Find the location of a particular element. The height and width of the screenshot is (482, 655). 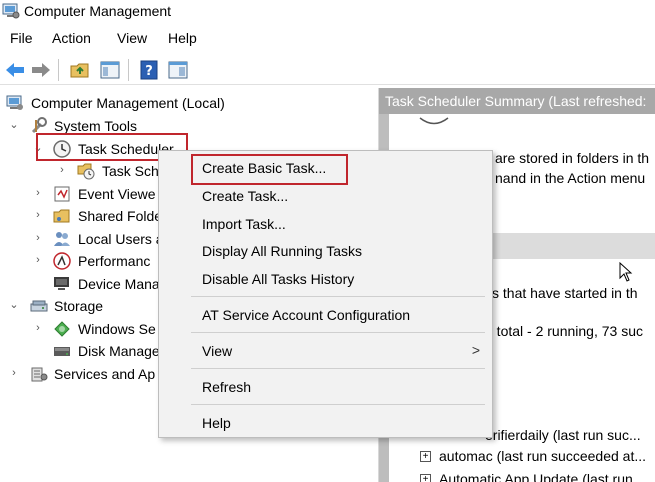

menu-action: Action is located at coordinates (71, 38).